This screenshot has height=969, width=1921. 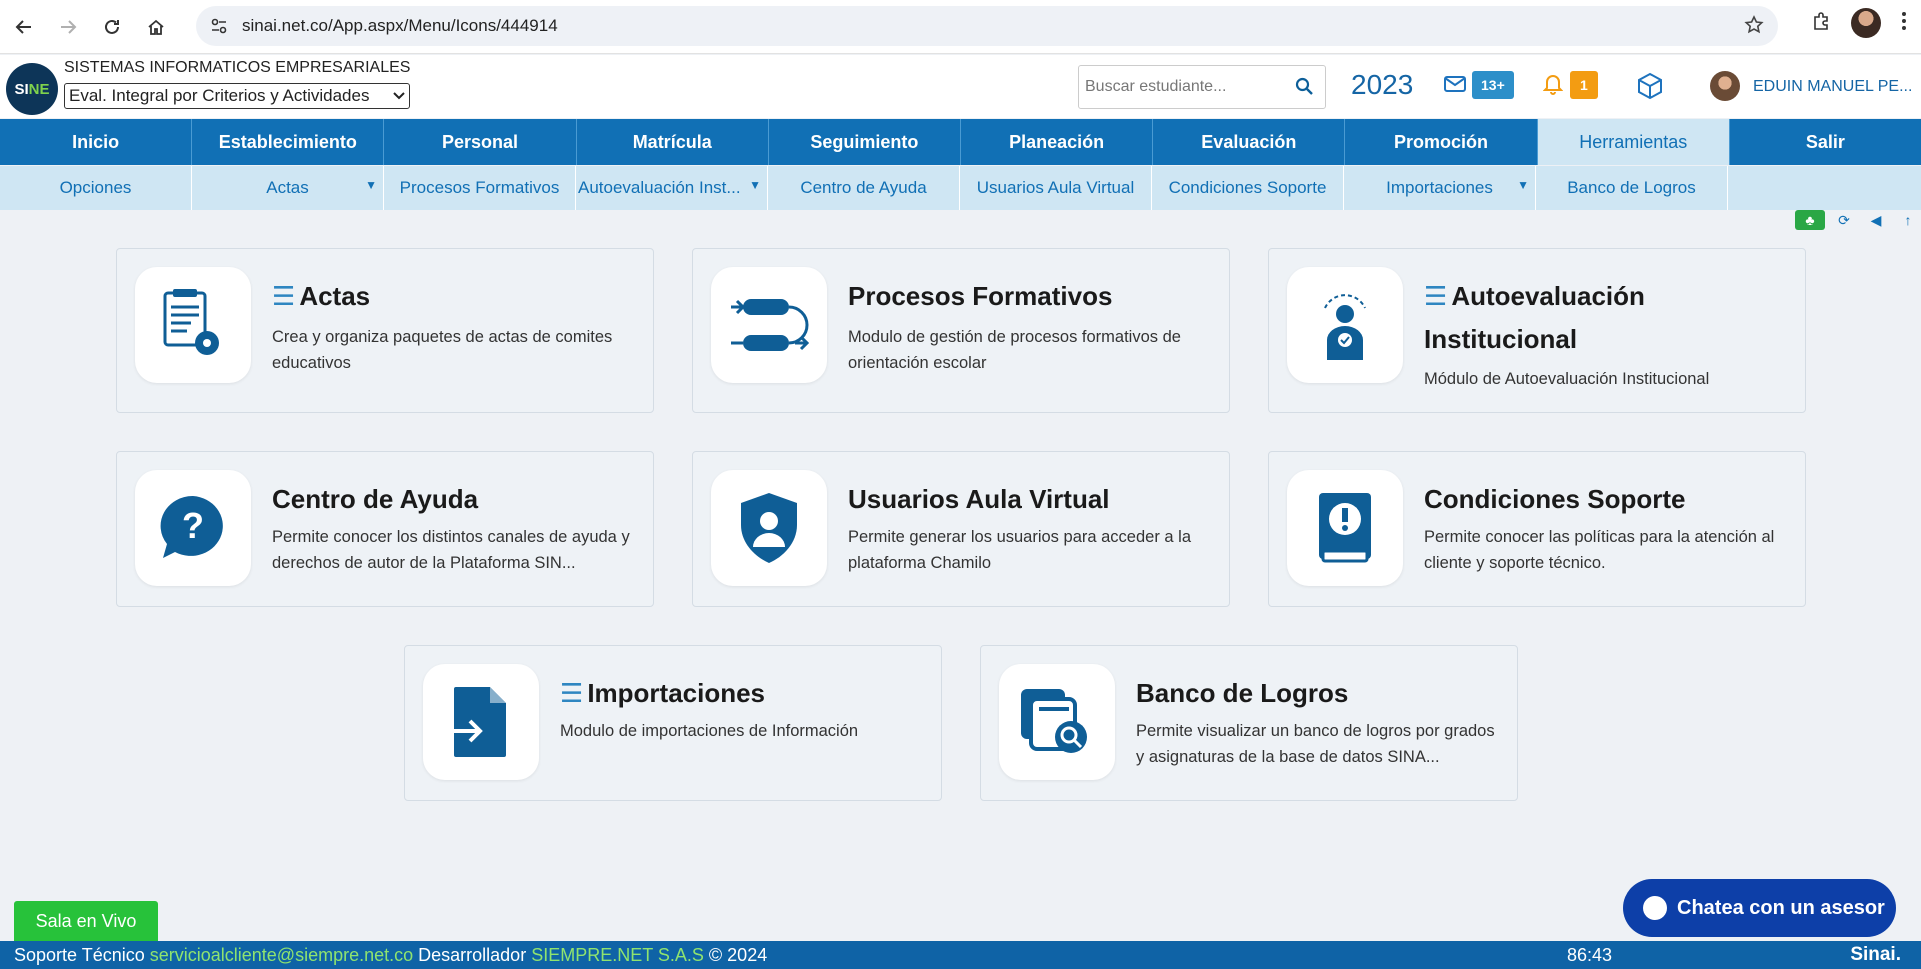 What do you see at coordinates (1057, 142) in the screenshot?
I see `menu-item-planeacion: Planeación` at bounding box center [1057, 142].